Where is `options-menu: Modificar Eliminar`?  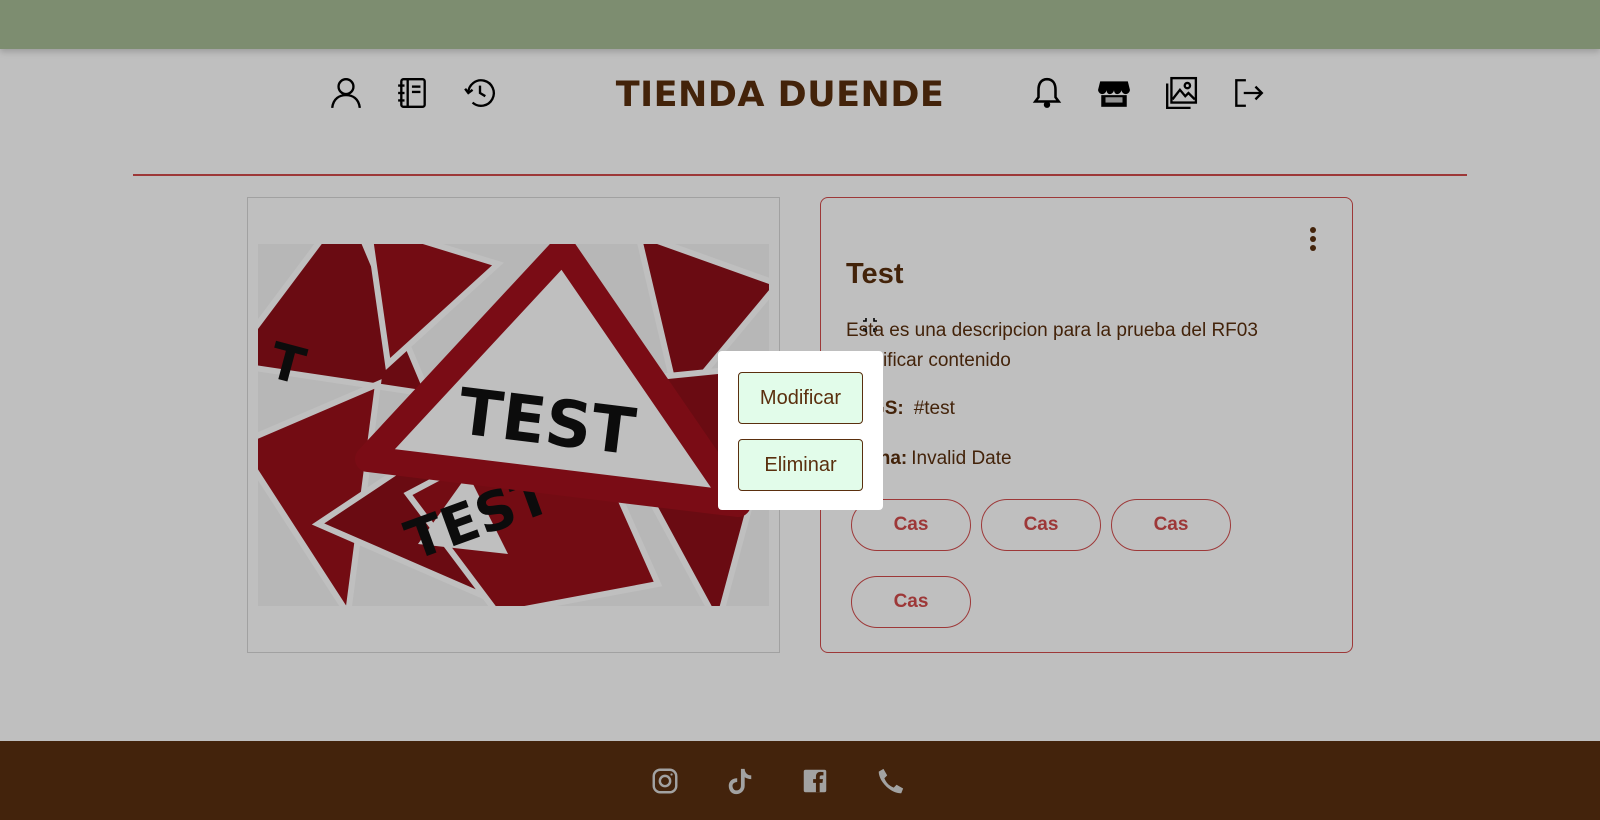 options-menu: Modificar Eliminar is located at coordinates (800, 430).